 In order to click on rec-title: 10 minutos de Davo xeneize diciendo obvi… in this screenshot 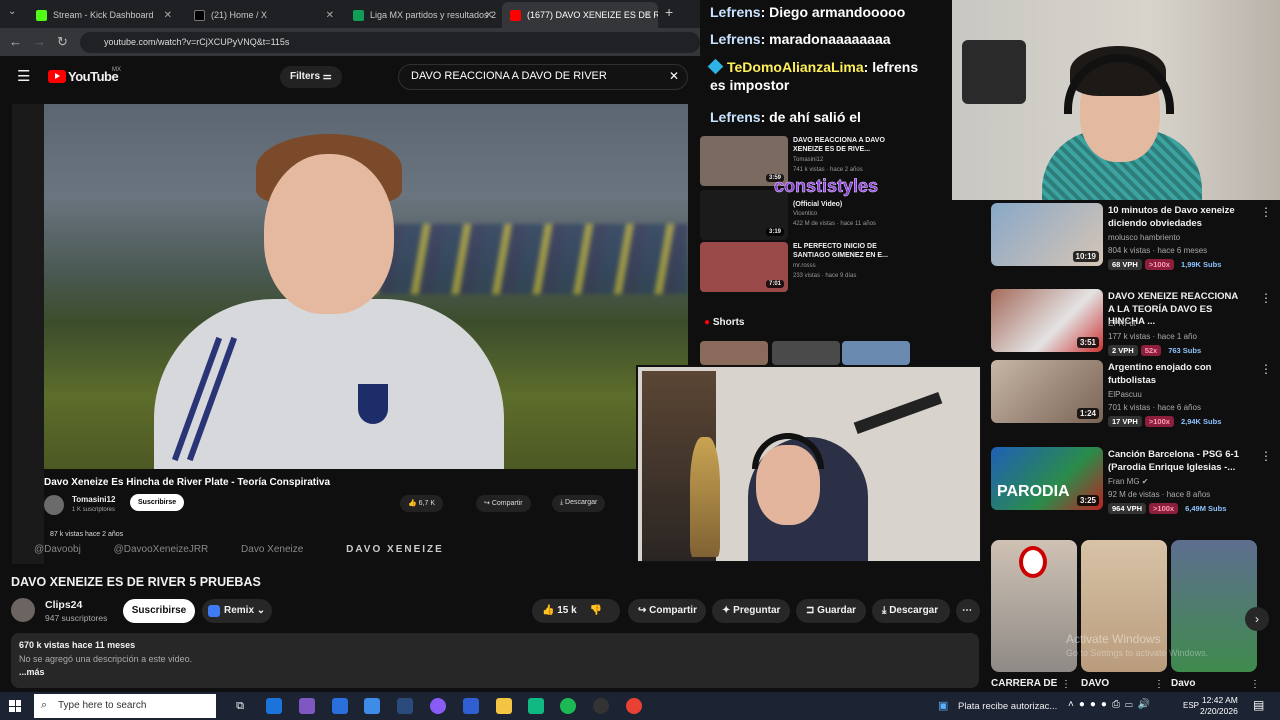, I will do `click(1177, 217)`.